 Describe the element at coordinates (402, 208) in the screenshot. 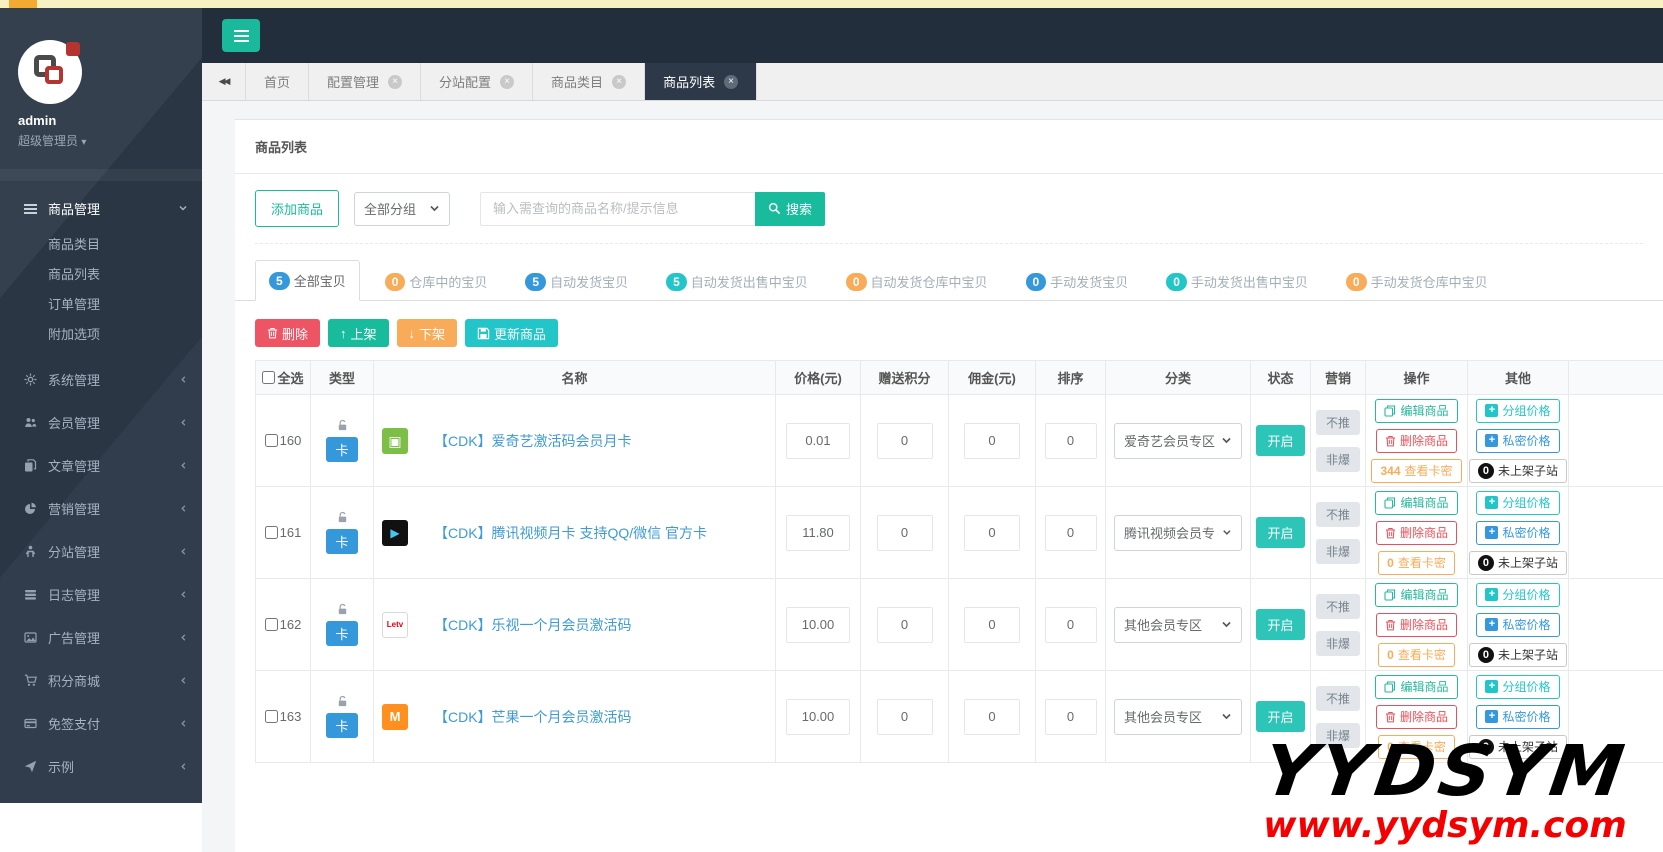

I see `group-filter-select: 全部分组` at that location.